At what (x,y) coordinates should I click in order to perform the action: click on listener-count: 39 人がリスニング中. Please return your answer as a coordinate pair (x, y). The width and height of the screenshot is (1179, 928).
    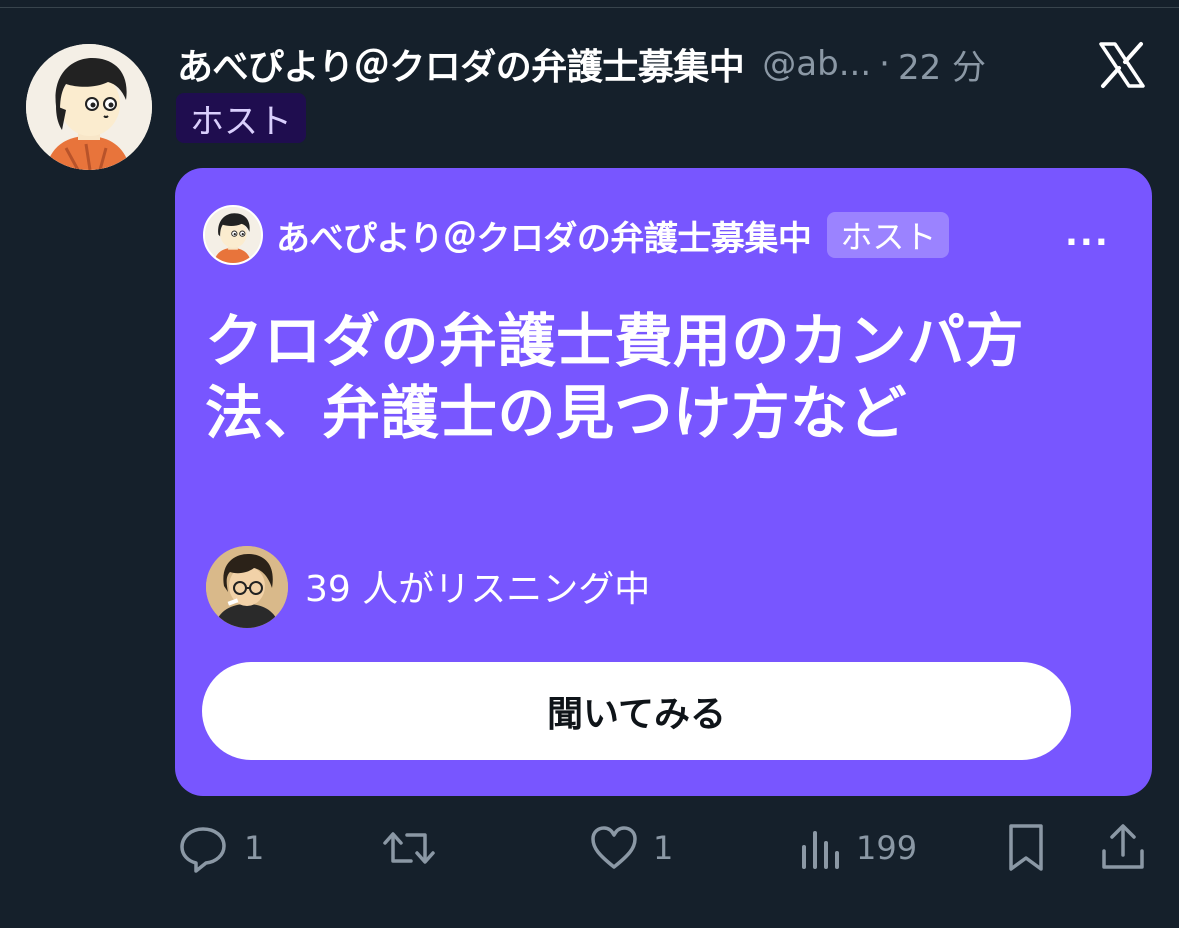
    Looking at the image, I should click on (478, 589).